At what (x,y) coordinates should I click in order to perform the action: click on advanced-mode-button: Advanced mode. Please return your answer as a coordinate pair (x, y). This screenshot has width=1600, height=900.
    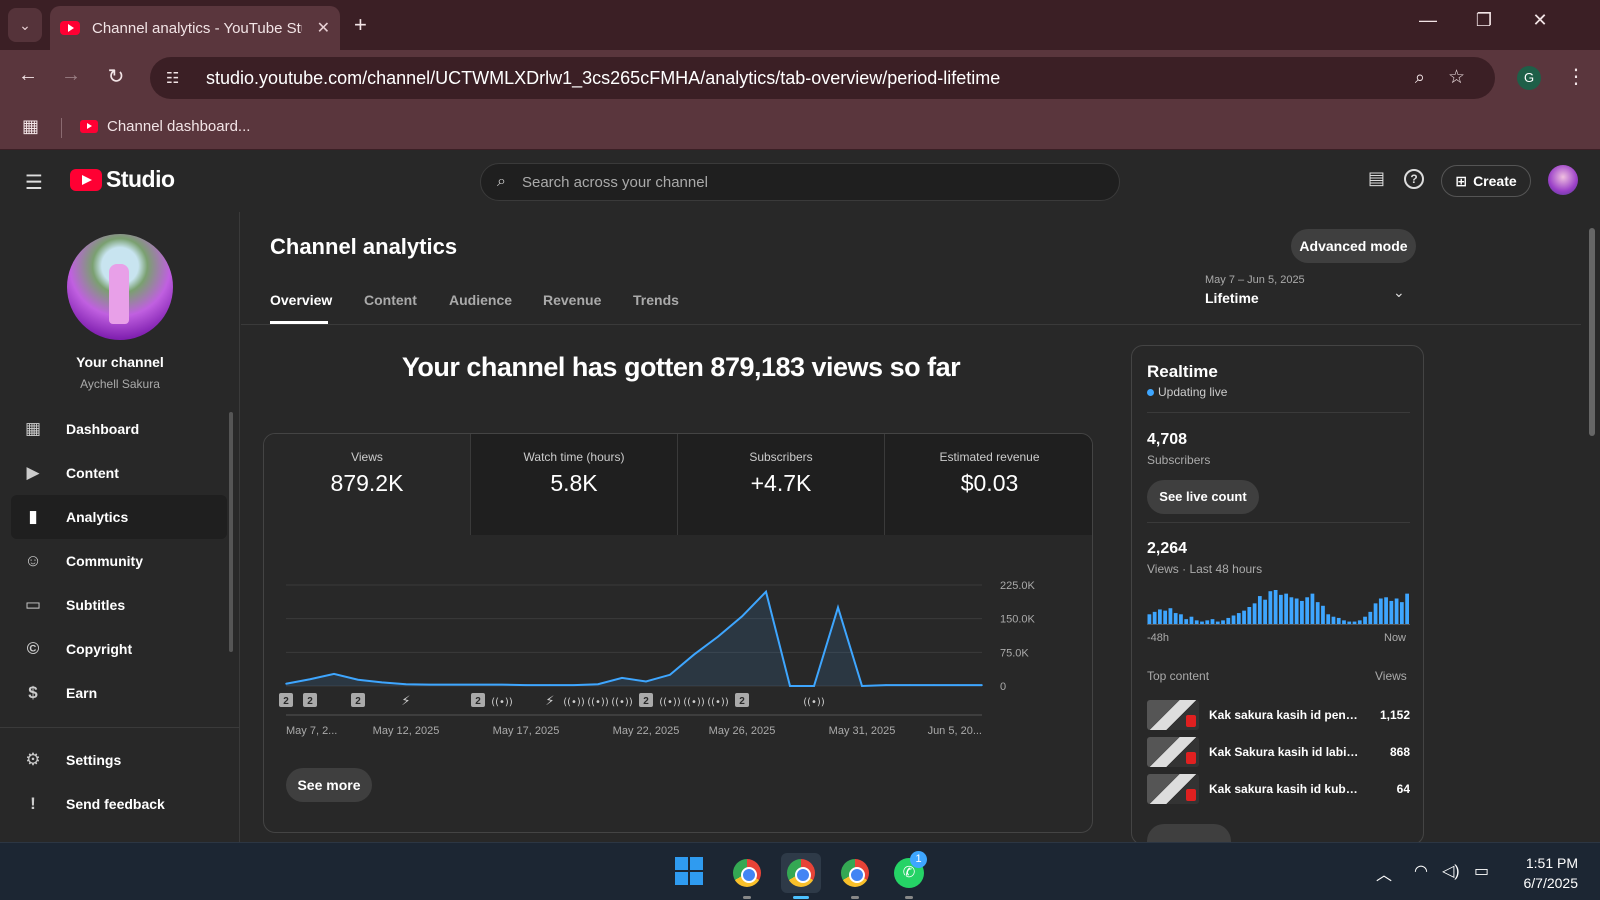
    Looking at the image, I should click on (1353, 246).